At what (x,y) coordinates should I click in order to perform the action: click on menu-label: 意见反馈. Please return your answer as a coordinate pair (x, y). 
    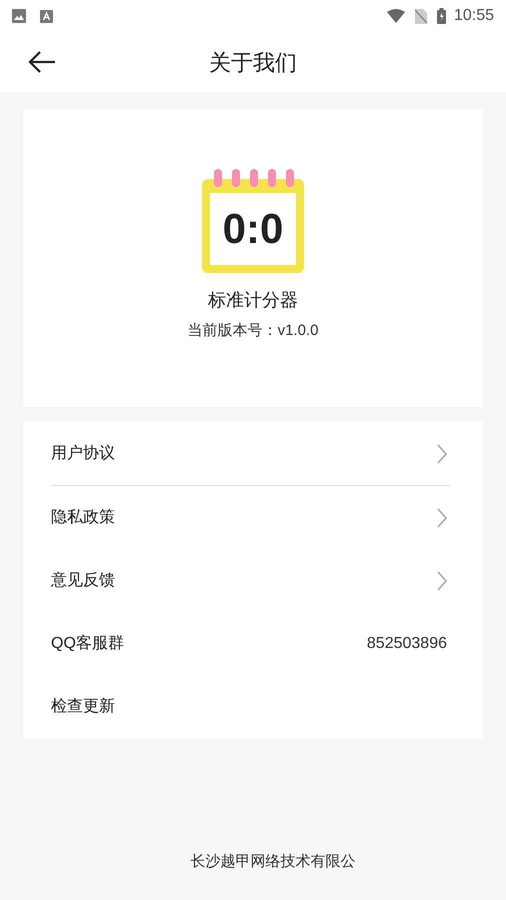
    Looking at the image, I should click on (83, 580).